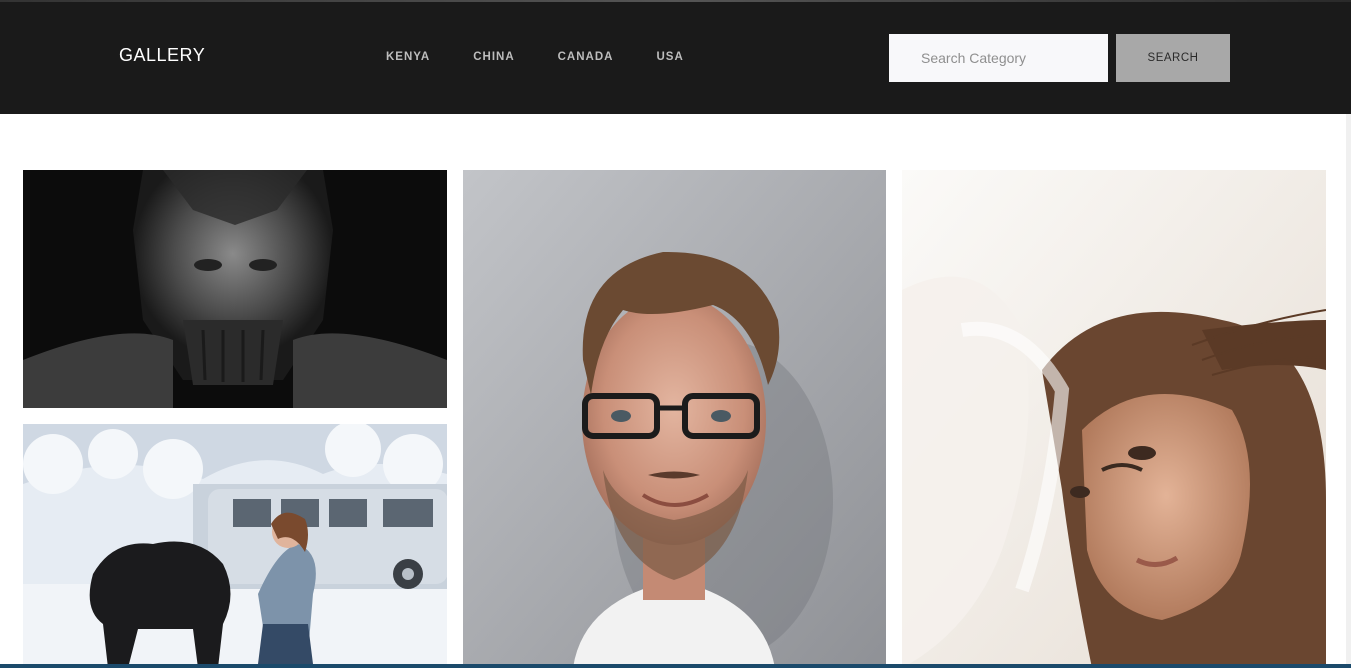  I want to click on nav-link-kenya: KENYA, so click(408, 57).